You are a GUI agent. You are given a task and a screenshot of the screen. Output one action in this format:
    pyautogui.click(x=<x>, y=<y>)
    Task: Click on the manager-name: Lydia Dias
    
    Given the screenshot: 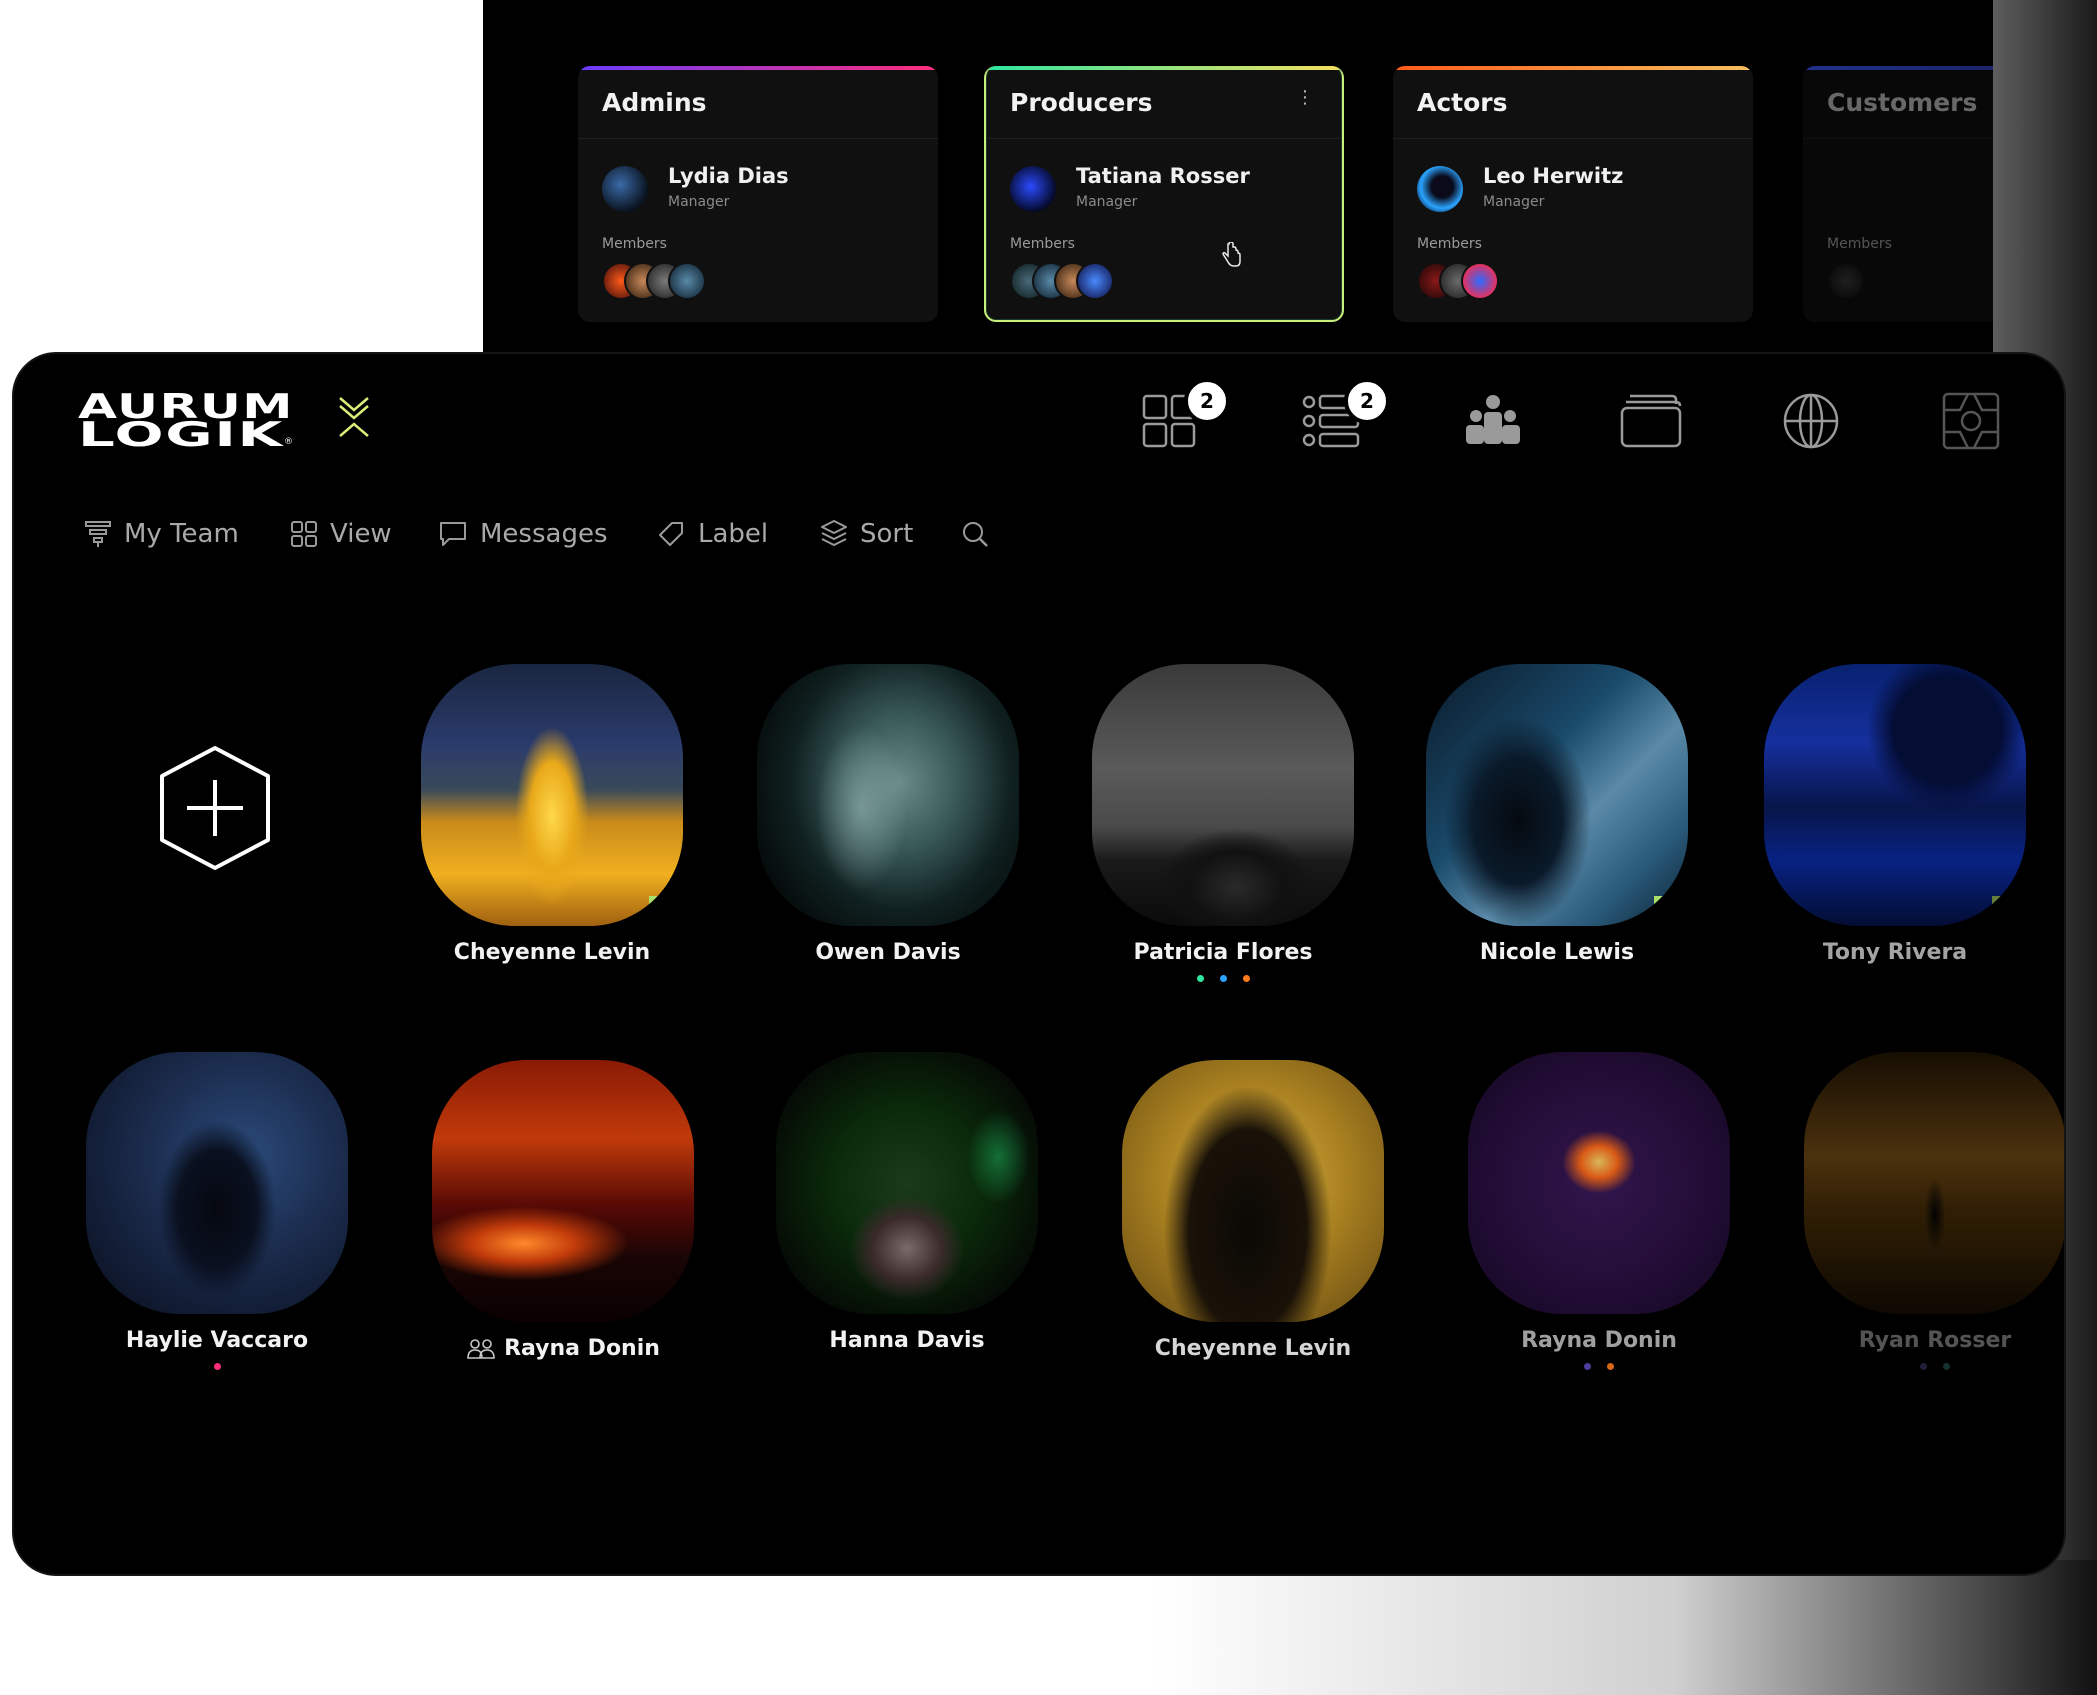 What is the action you would take?
    pyautogui.click(x=728, y=176)
    